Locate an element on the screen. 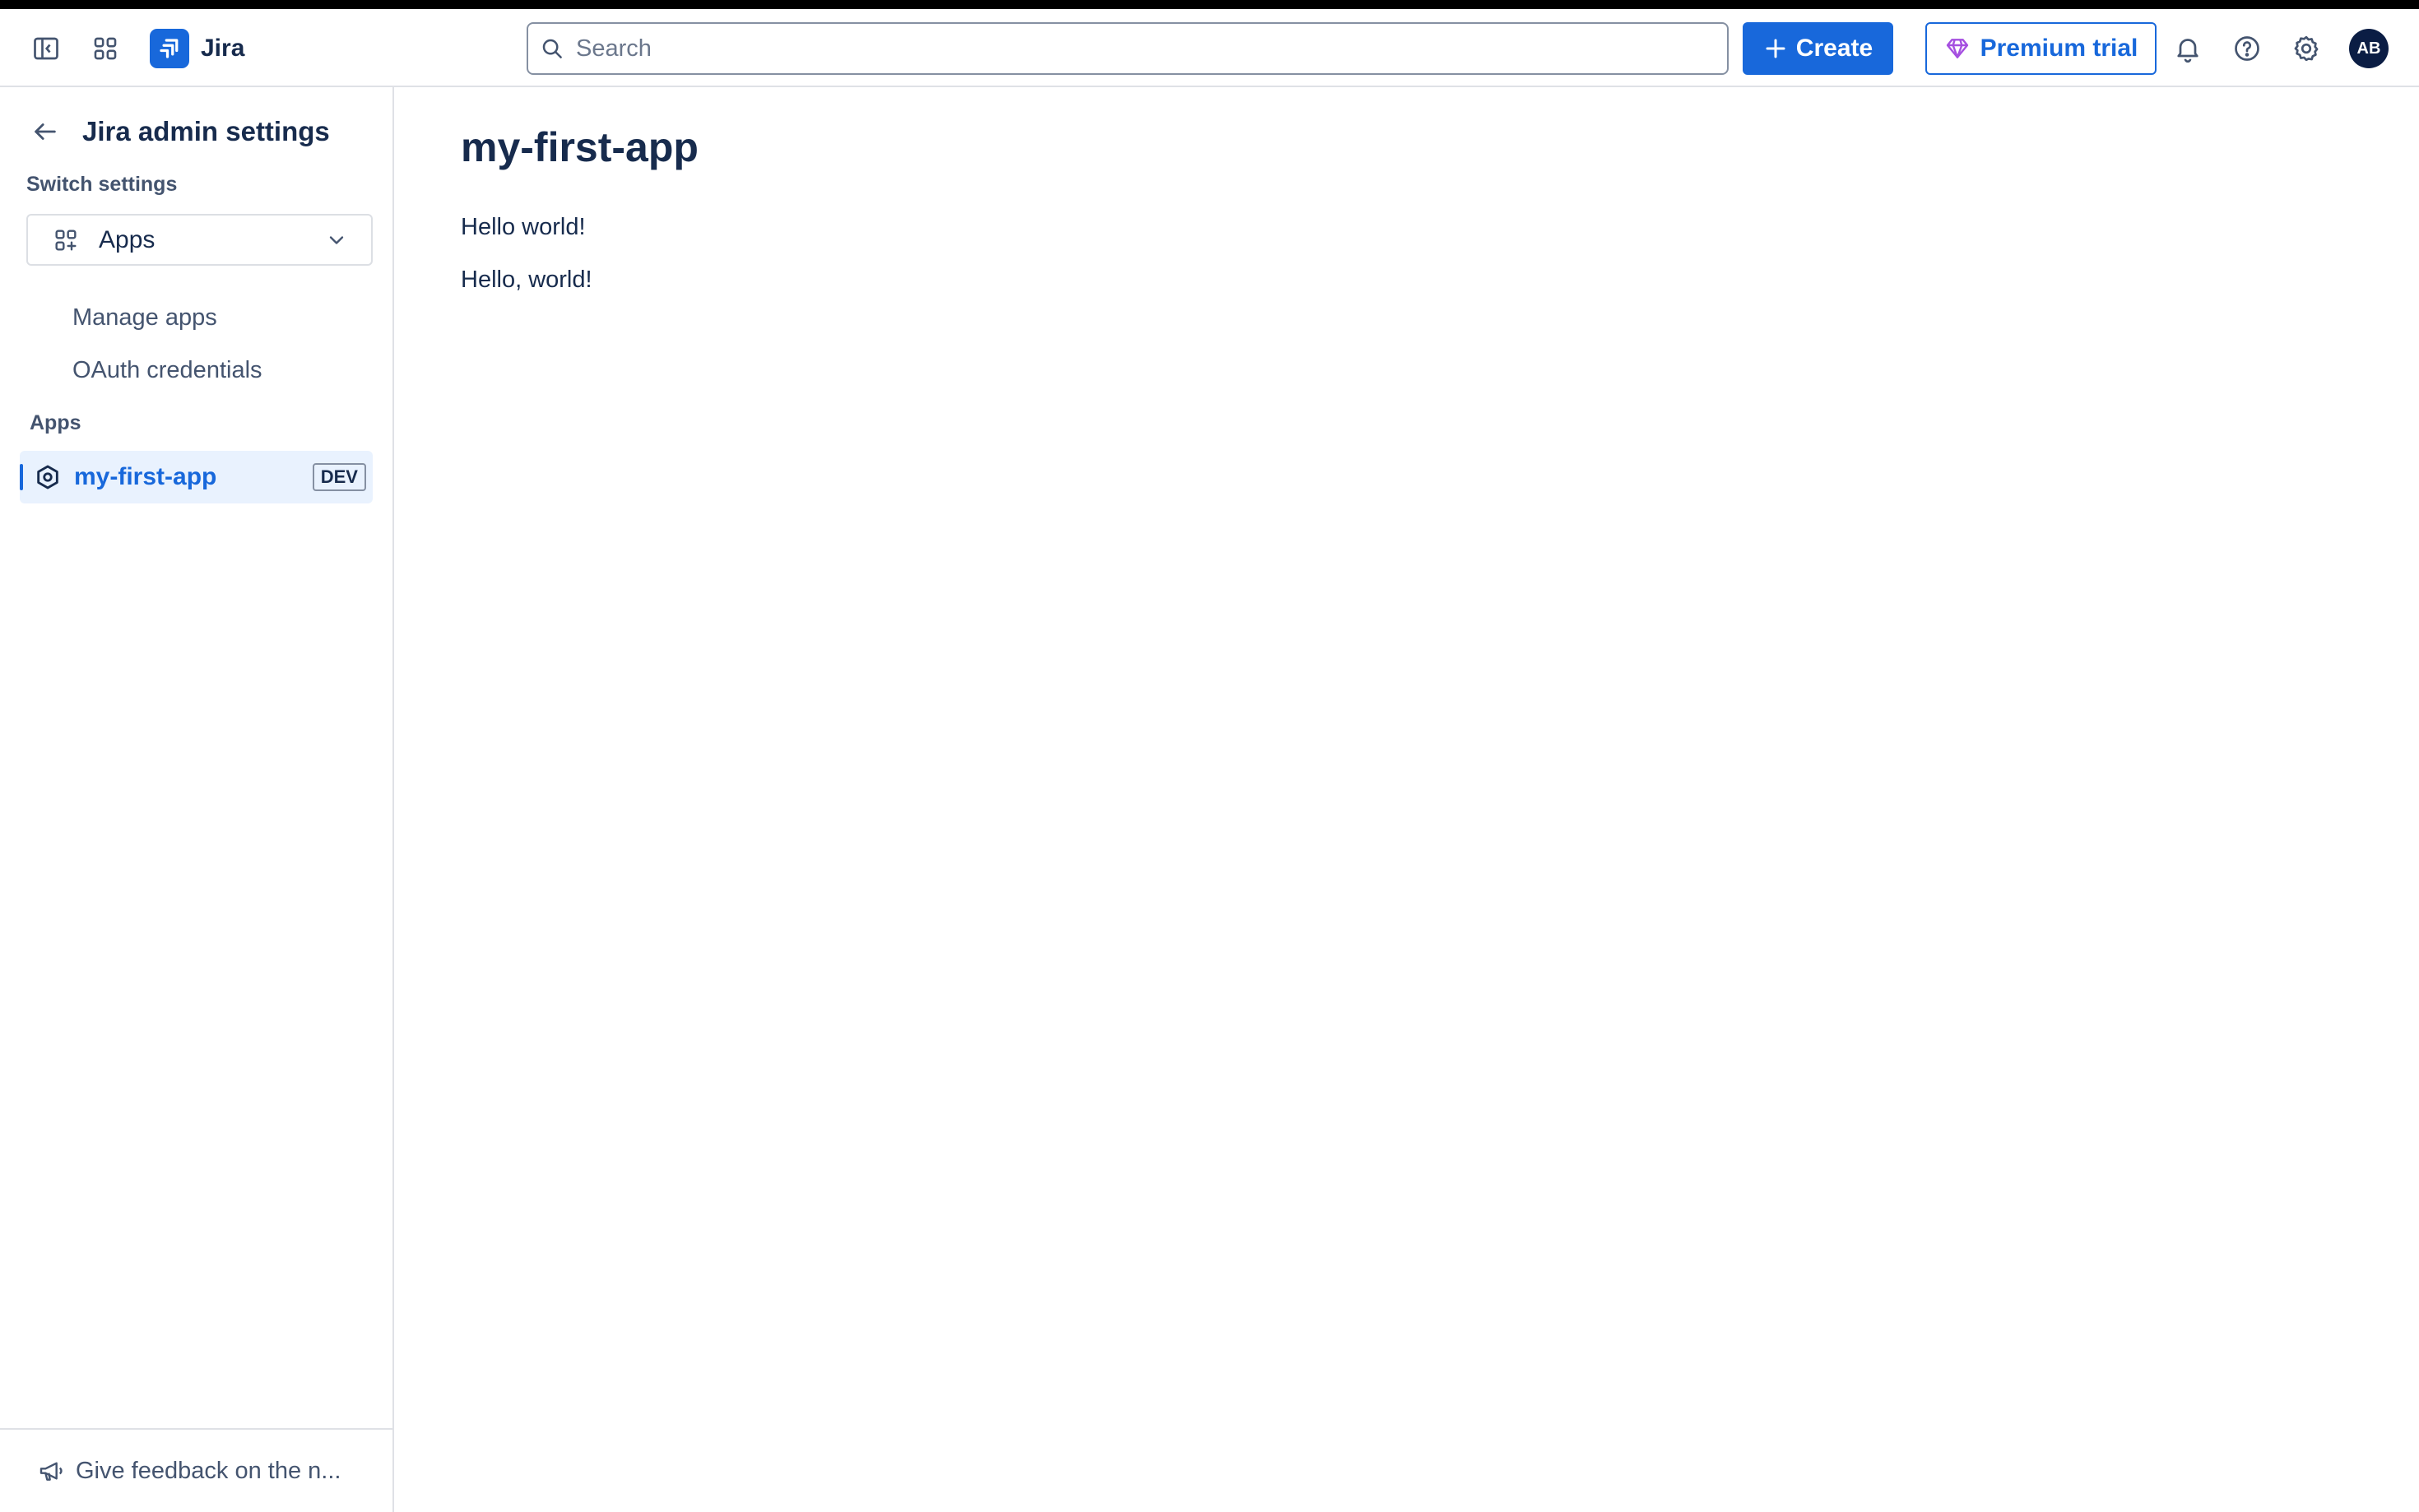 Image resolution: width=2419 pixels, height=1512 pixels. switch-settings-label: Switch settings is located at coordinates (102, 184).